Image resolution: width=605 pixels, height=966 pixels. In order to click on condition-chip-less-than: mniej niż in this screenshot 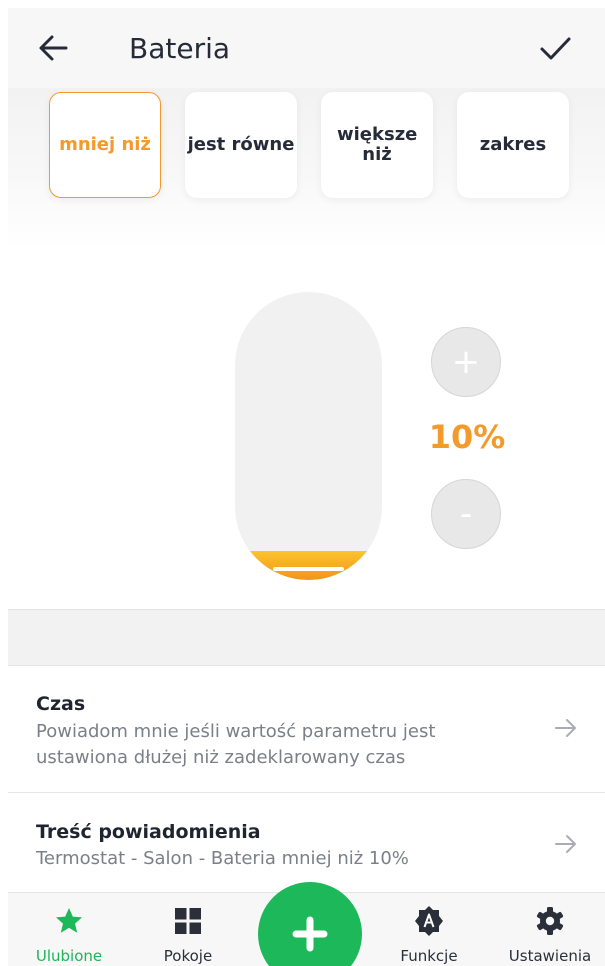, I will do `click(105, 145)`.